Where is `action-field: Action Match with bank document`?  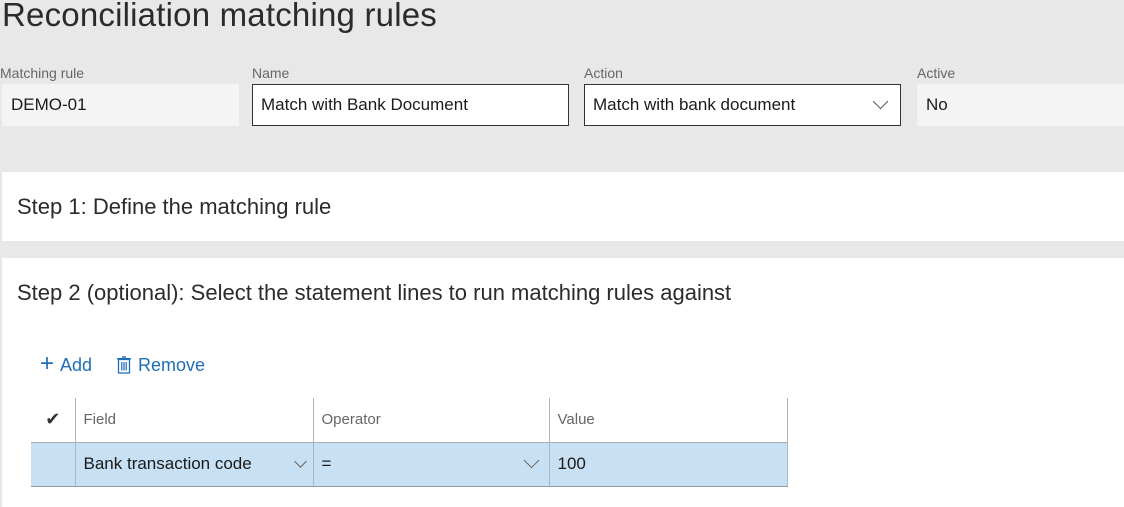
action-field: Action Match with bank document is located at coordinates (742, 94).